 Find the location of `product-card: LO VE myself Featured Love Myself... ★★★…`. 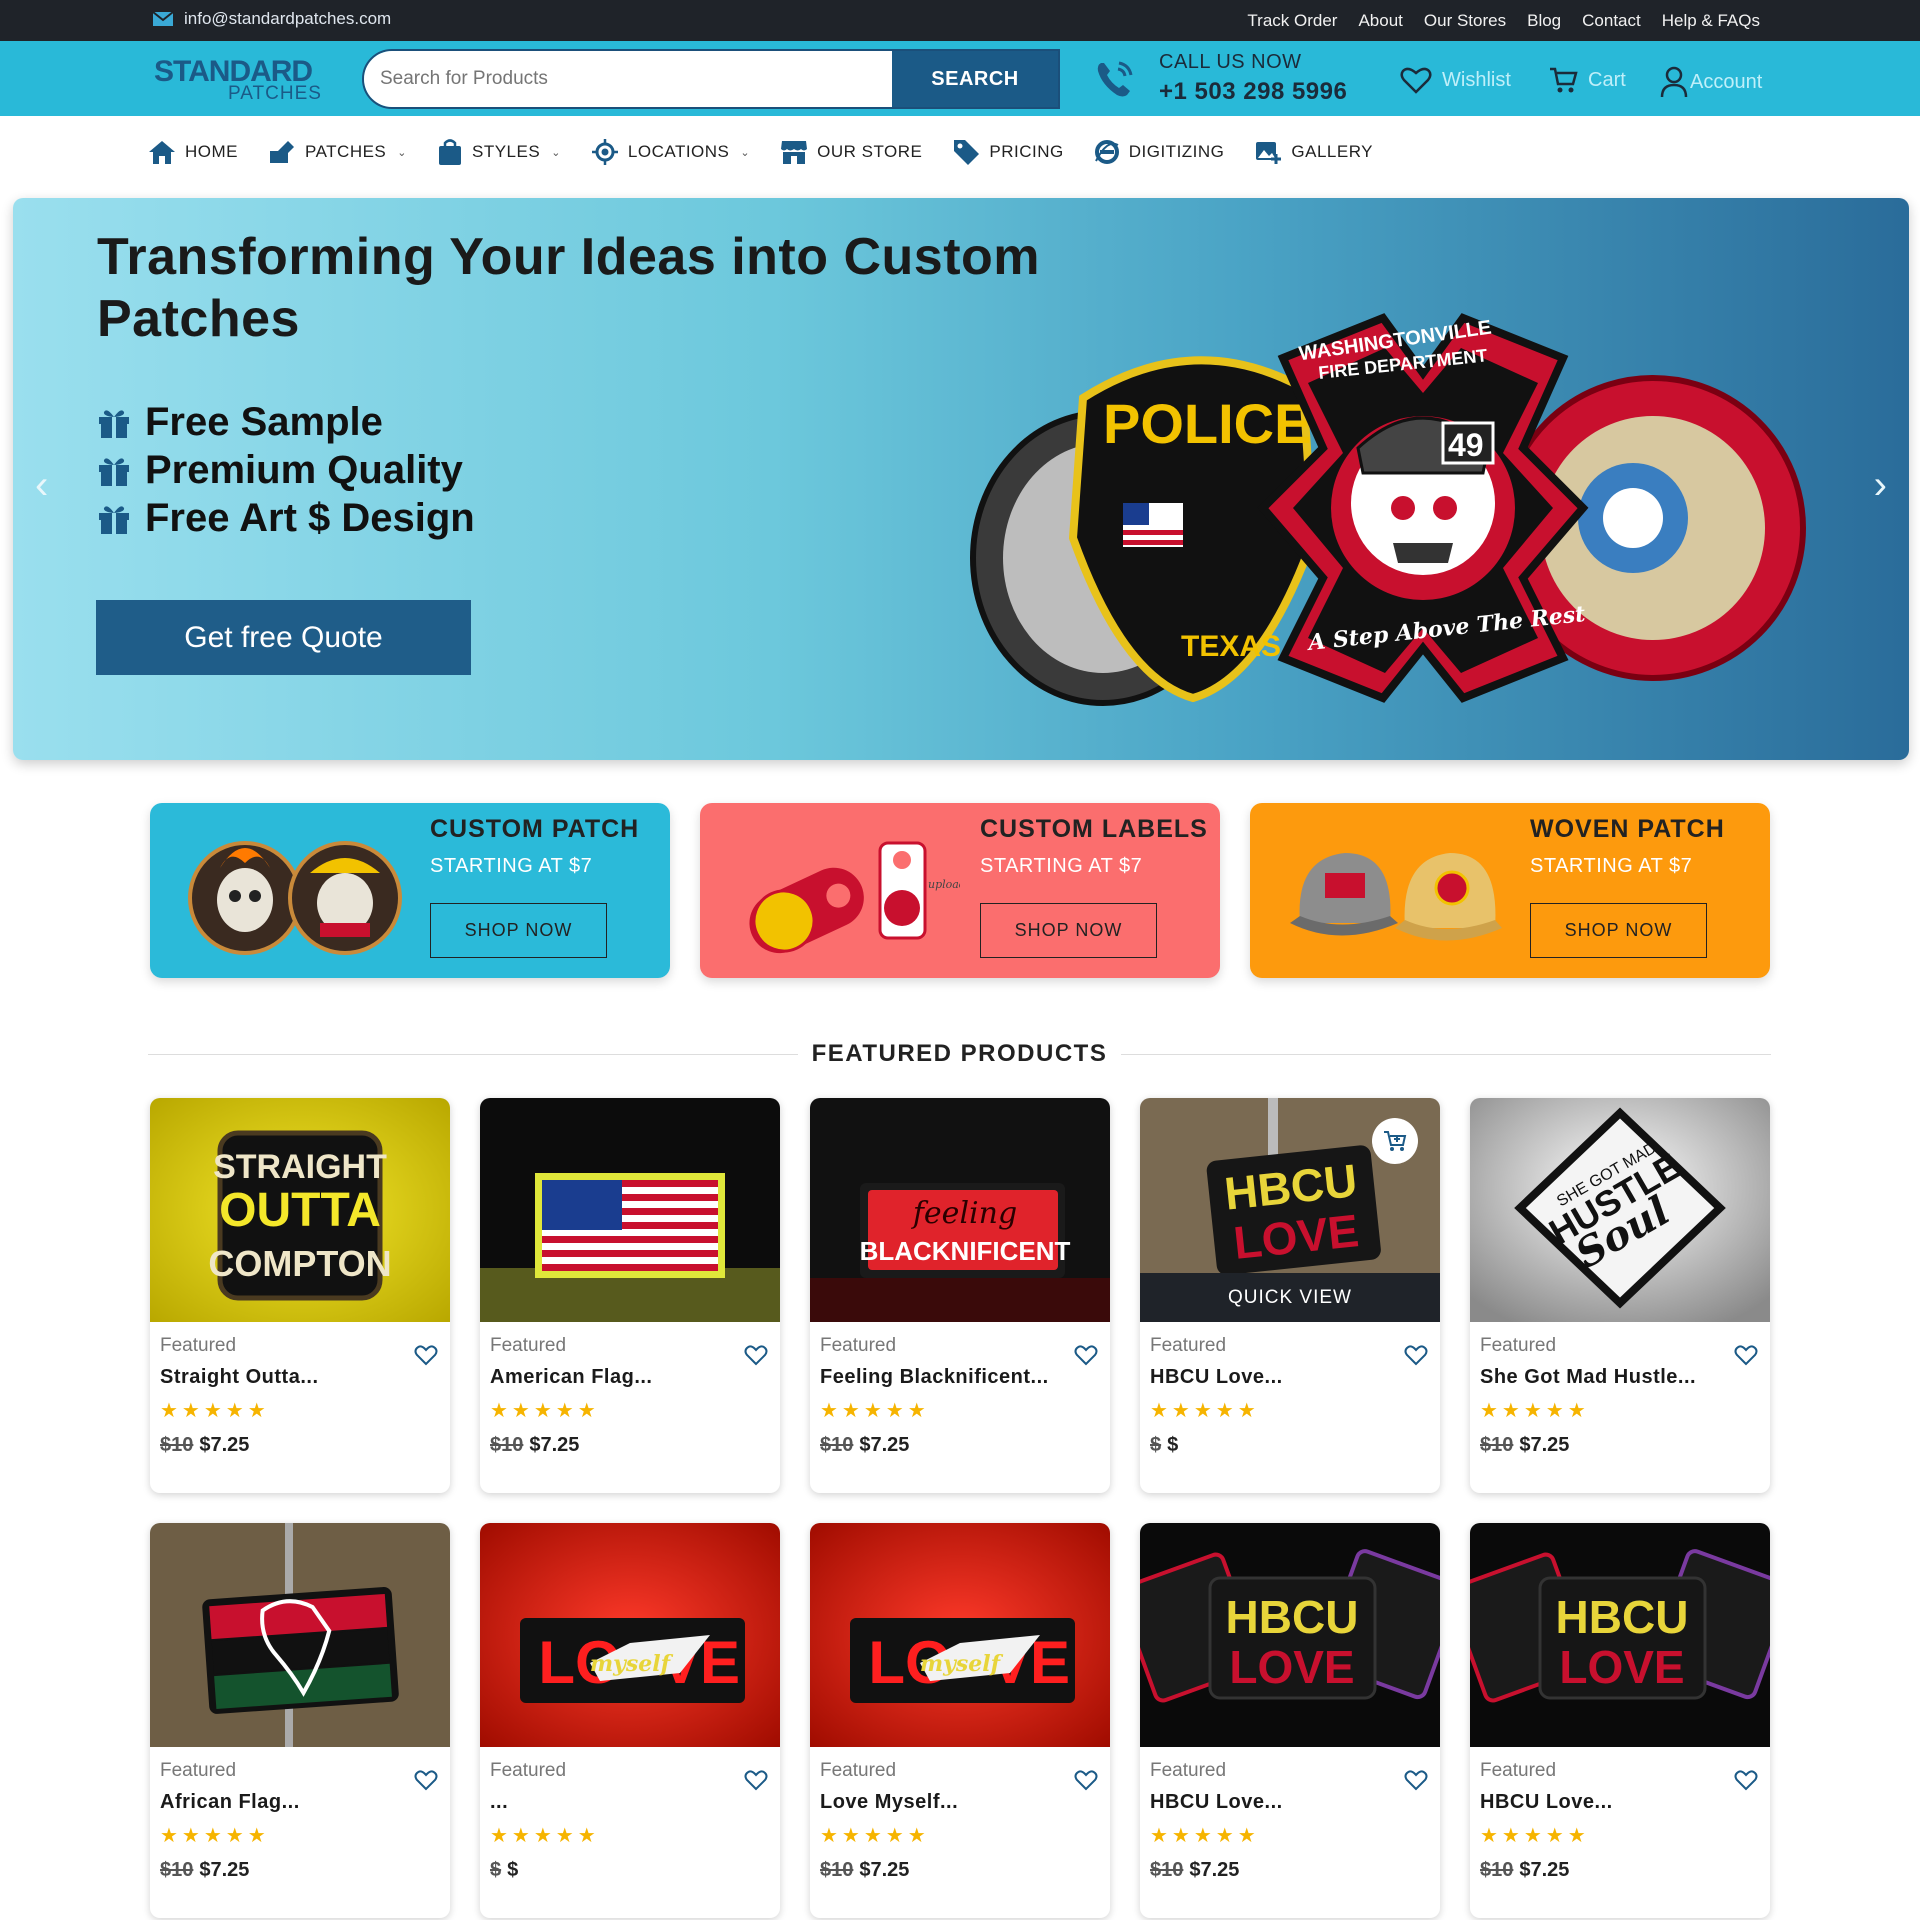

product-card: LO VE myself Featured Love Myself... ★★★… is located at coordinates (960, 1720).